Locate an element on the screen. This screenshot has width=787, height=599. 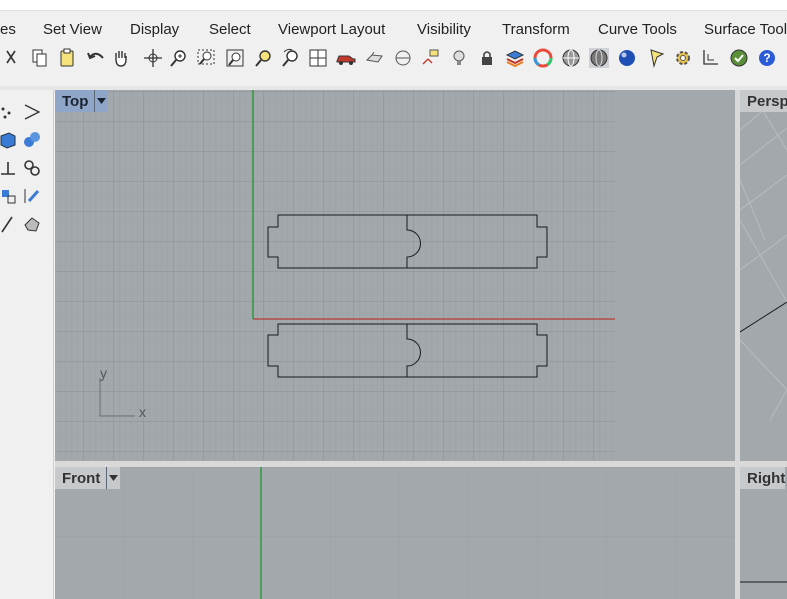
spheres-icon is located at coordinates (32, 140).